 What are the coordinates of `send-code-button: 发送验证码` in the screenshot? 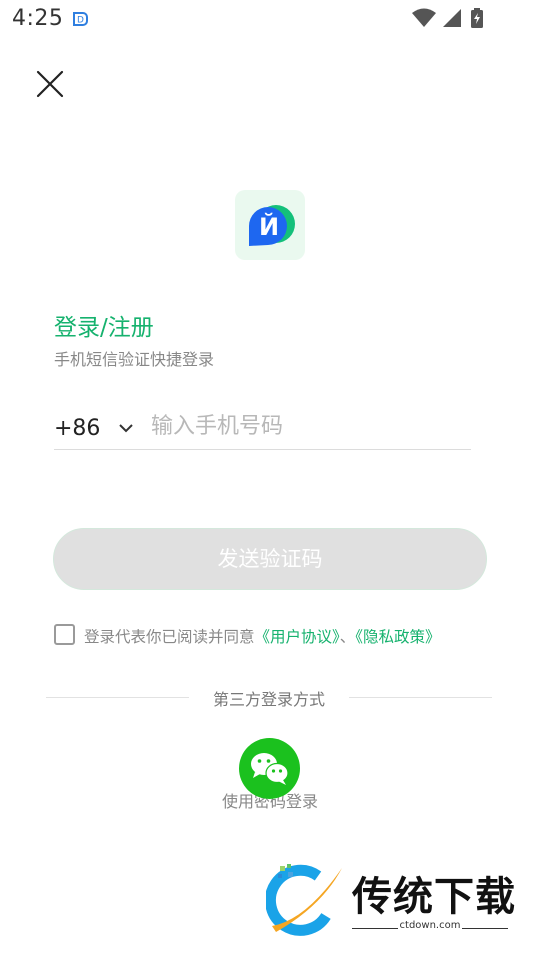 It's located at (270, 559).